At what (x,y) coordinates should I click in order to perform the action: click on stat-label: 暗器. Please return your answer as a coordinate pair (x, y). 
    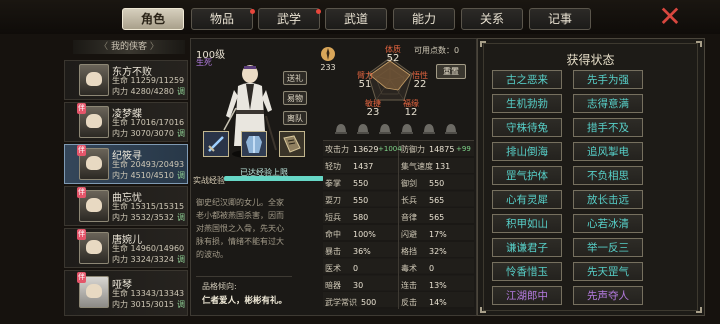
    Looking at the image, I should click on (333, 285).